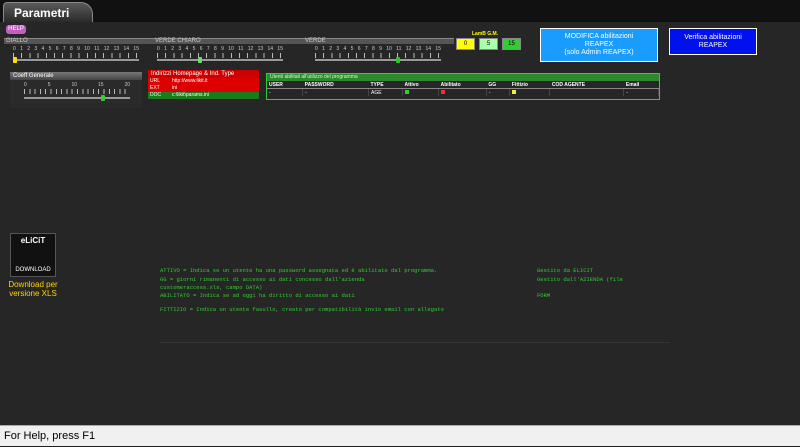  I want to click on coeff-generale-title: Coeff Generale, so click(76, 76).